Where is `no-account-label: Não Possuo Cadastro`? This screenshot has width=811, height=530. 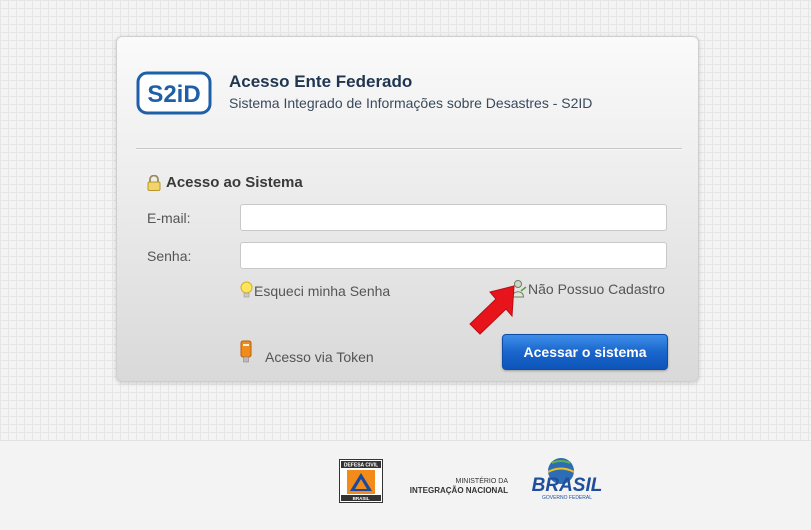 no-account-label: Não Possuo Cadastro is located at coordinates (596, 289).